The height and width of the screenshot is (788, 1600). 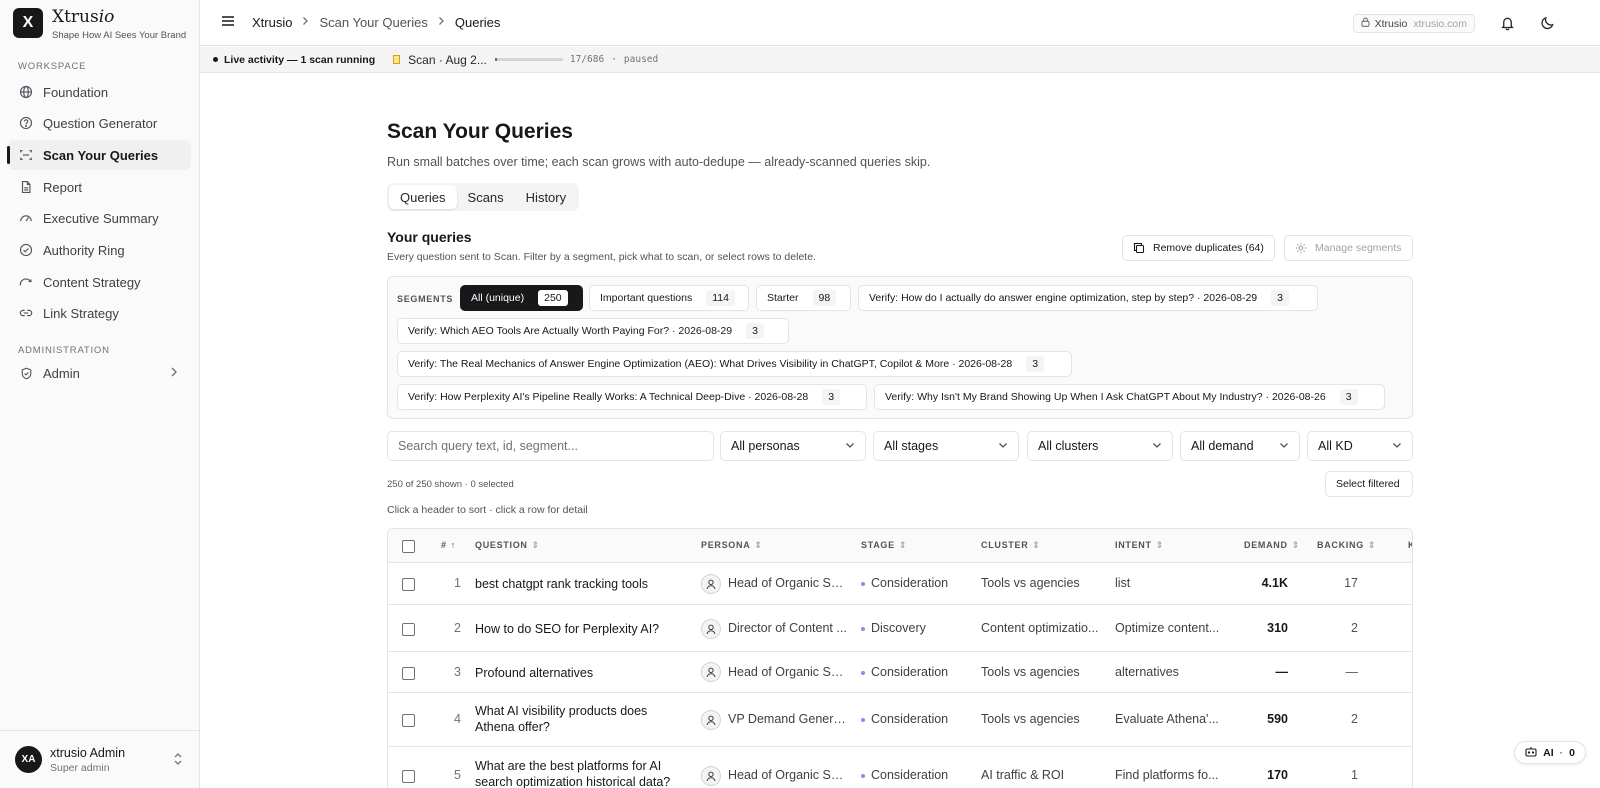 I want to click on kd-filter-select: All KD, so click(x=1360, y=446).